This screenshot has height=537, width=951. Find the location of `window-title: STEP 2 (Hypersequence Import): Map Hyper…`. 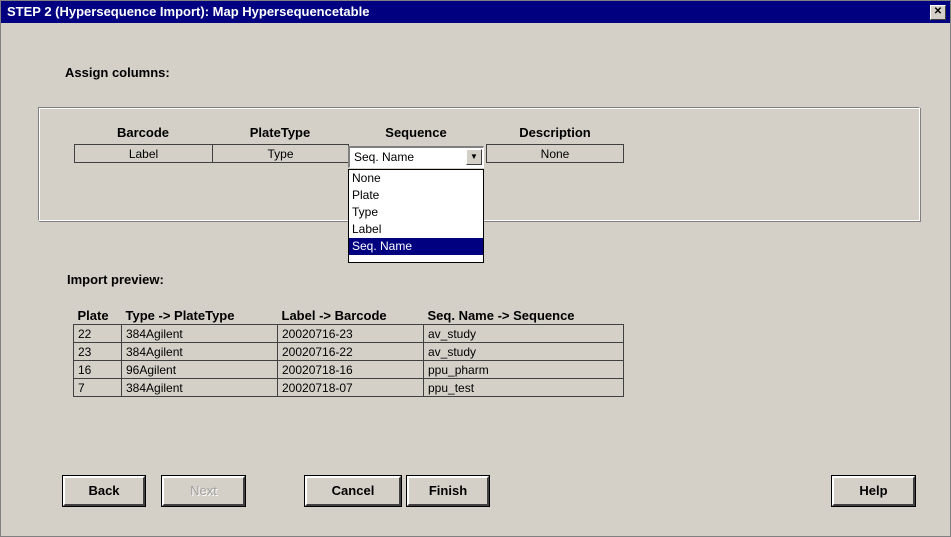

window-title: STEP 2 (Hypersequence Import): Map Hyper… is located at coordinates (188, 11).